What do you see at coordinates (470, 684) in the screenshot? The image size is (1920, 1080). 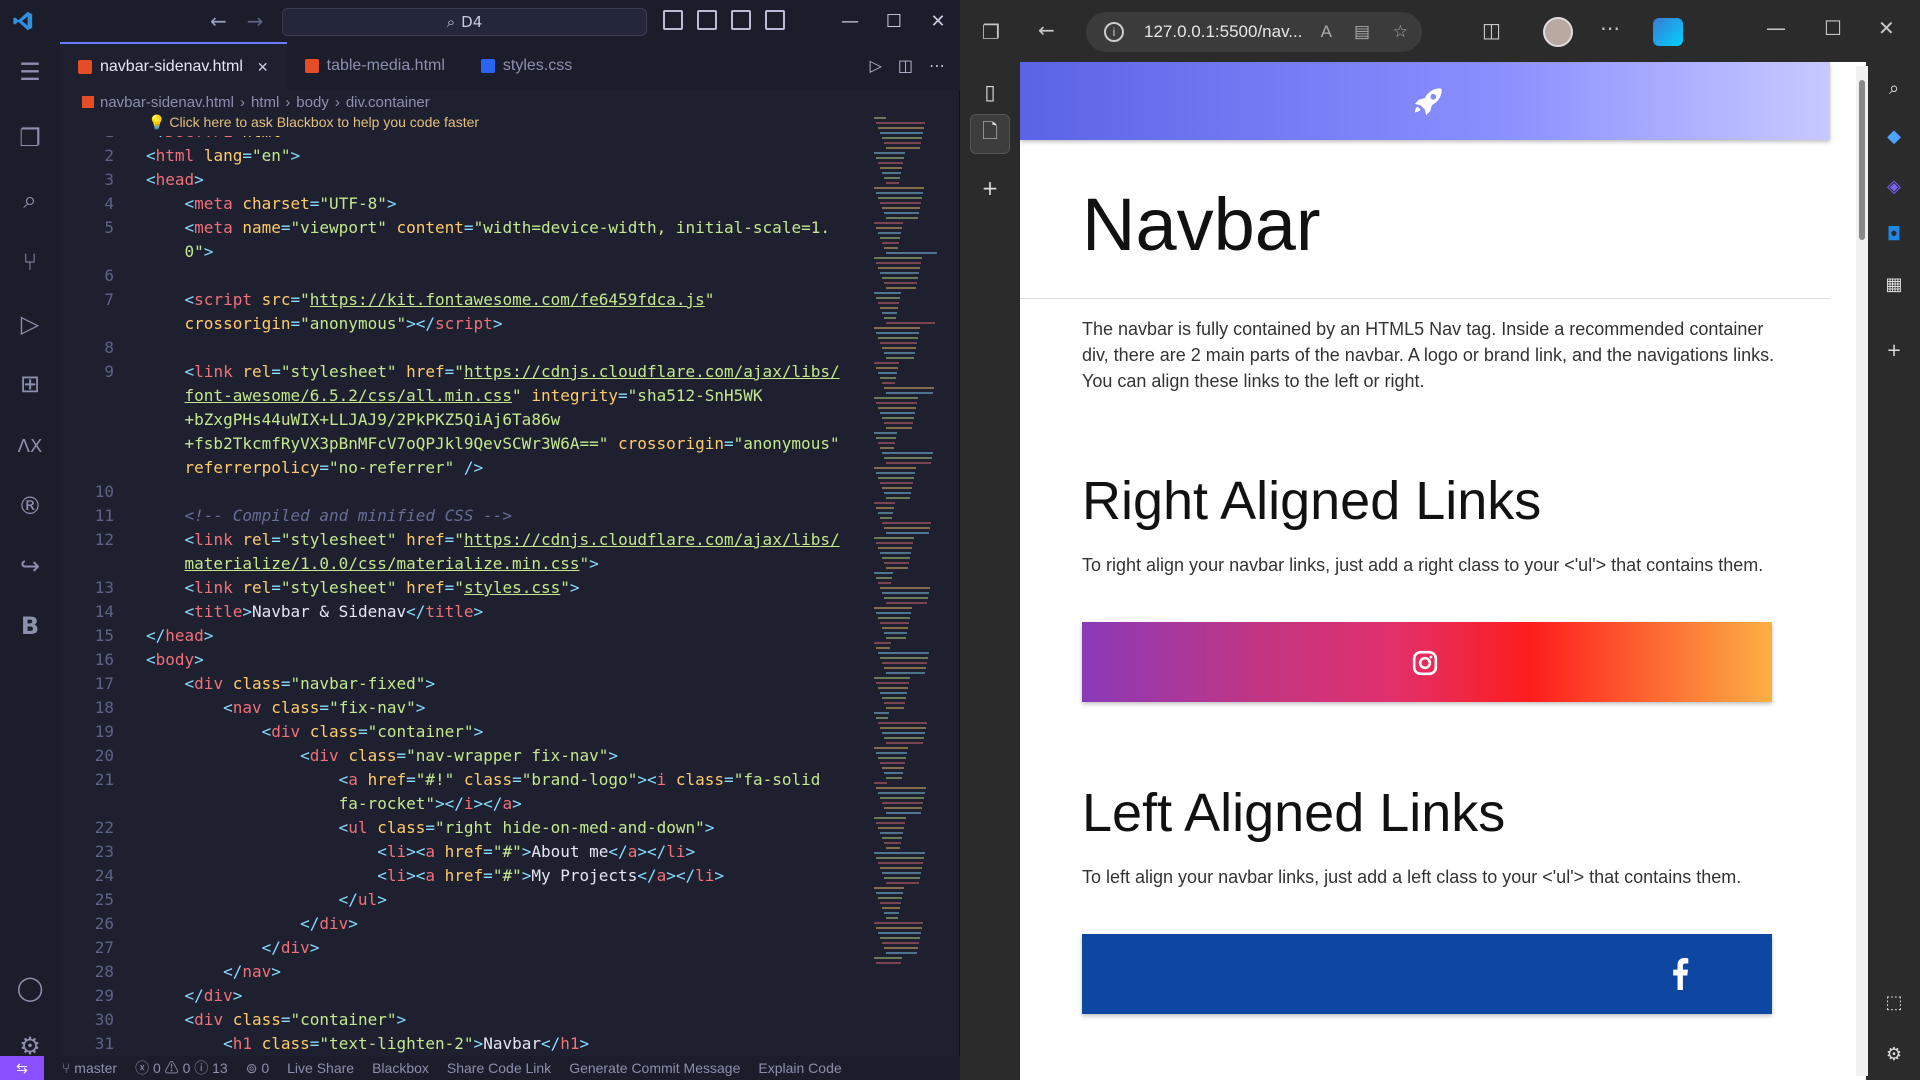 I see `code-line: 17 <div class="navbar-fixed">` at bounding box center [470, 684].